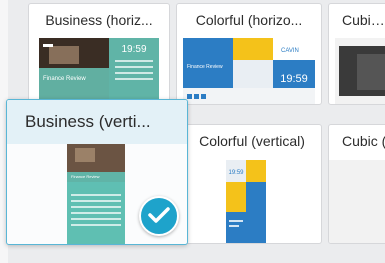 This screenshot has height=263, width=385. What do you see at coordinates (252, 141) in the screenshot?
I see `template-title: Colorful (vertical)` at bounding box center [252, 141].